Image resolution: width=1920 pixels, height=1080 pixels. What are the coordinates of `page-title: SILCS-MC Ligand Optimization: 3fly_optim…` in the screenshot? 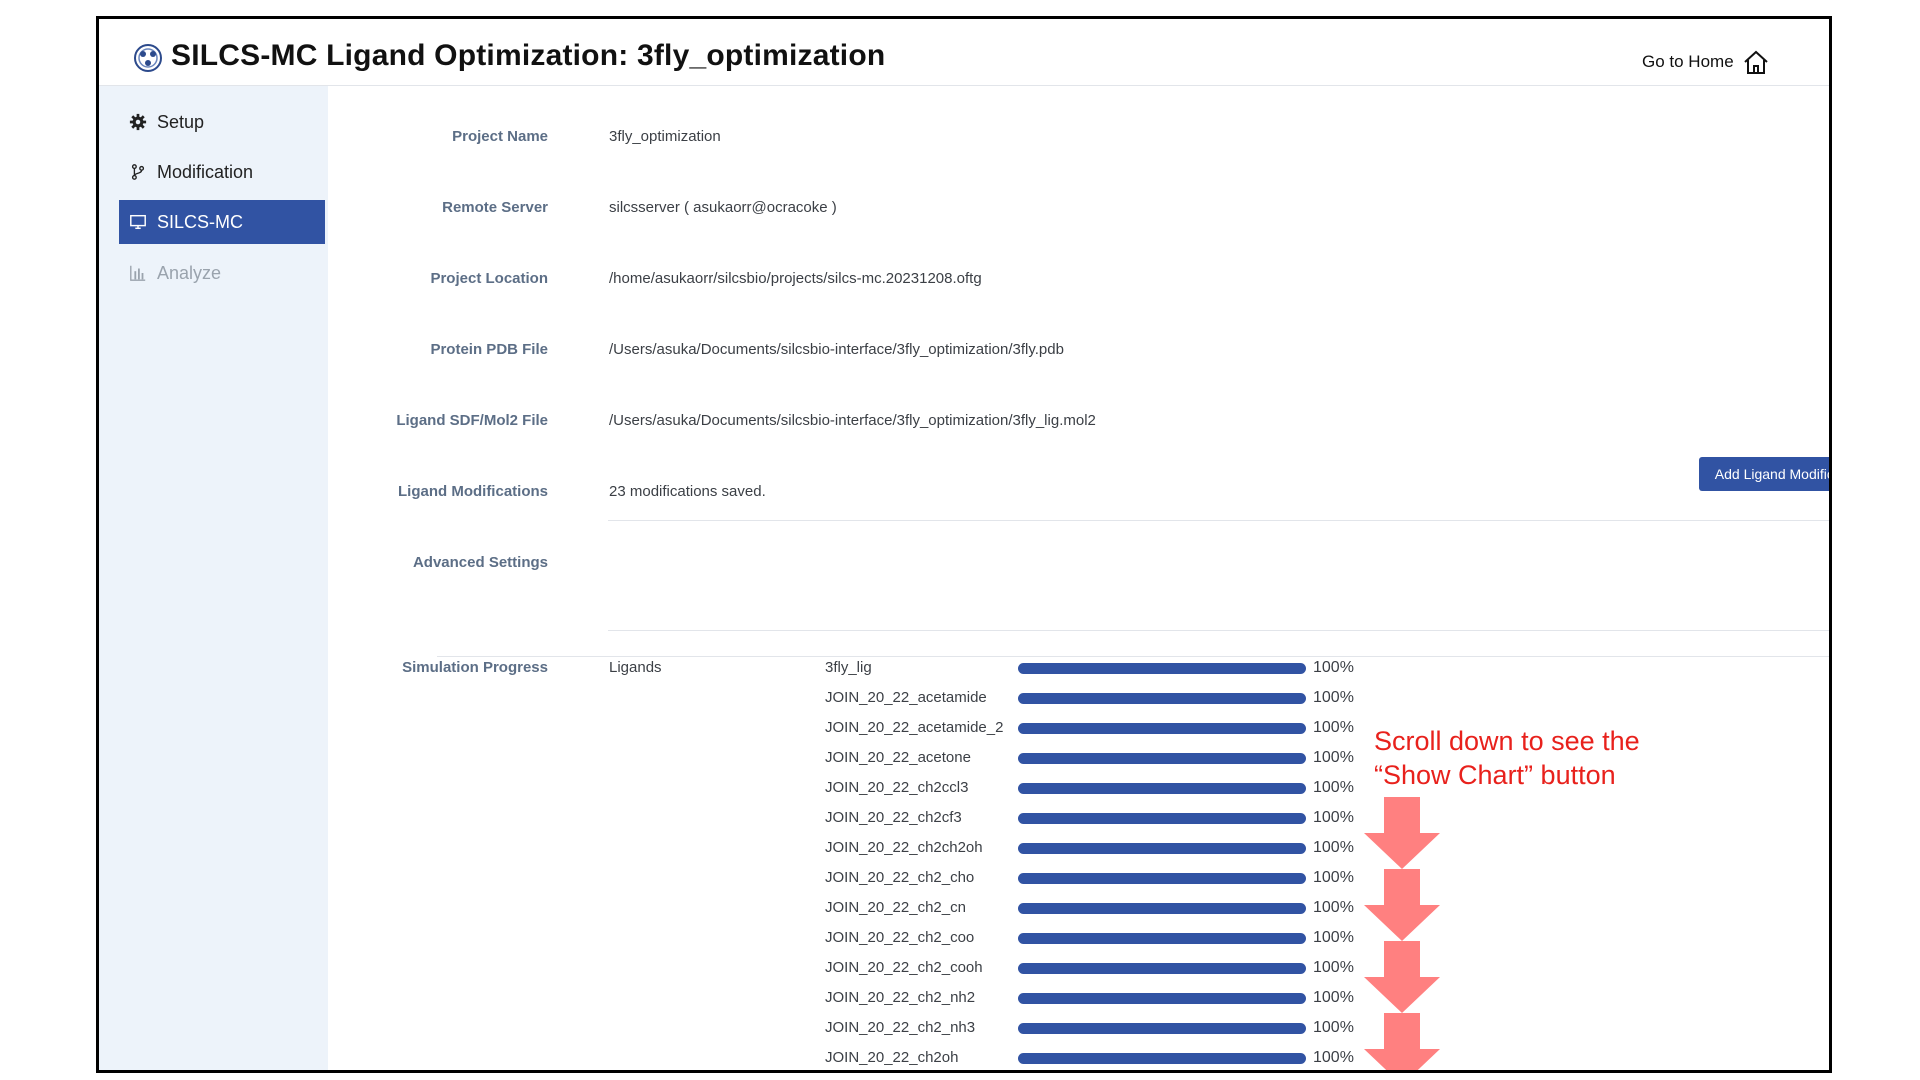 It's located at (528, 55).